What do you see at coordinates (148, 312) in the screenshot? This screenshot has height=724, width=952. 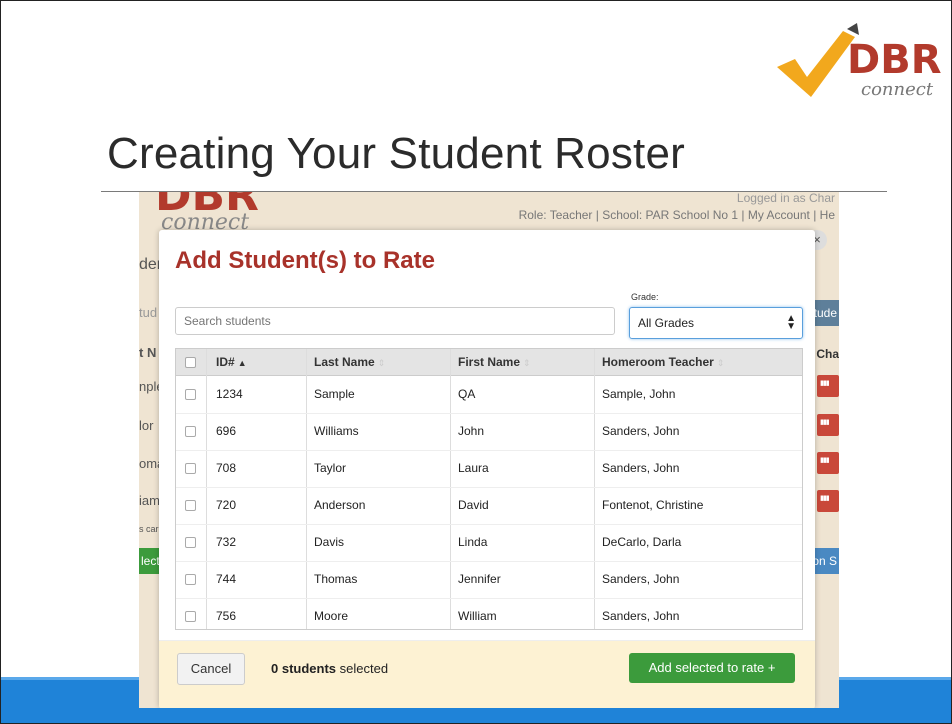 I see `bg-search-fragment: tud` at bounding box center [148, 312].